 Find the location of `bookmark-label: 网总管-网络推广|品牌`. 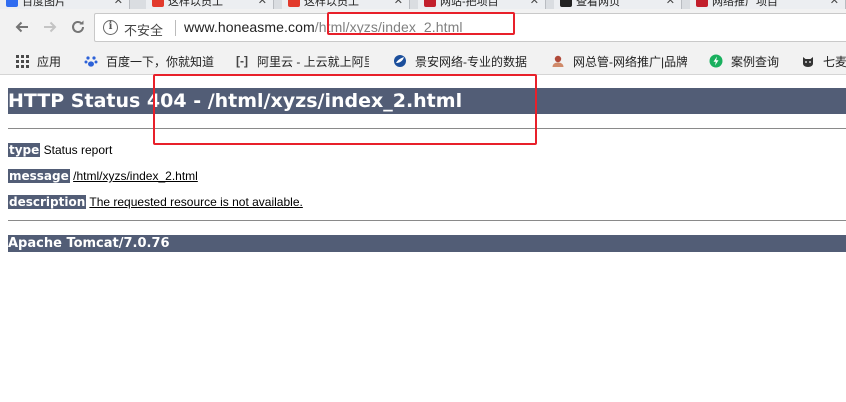

bookmark-label: 网总管-网络推广|品牌 is located at coordinates (630, 61).